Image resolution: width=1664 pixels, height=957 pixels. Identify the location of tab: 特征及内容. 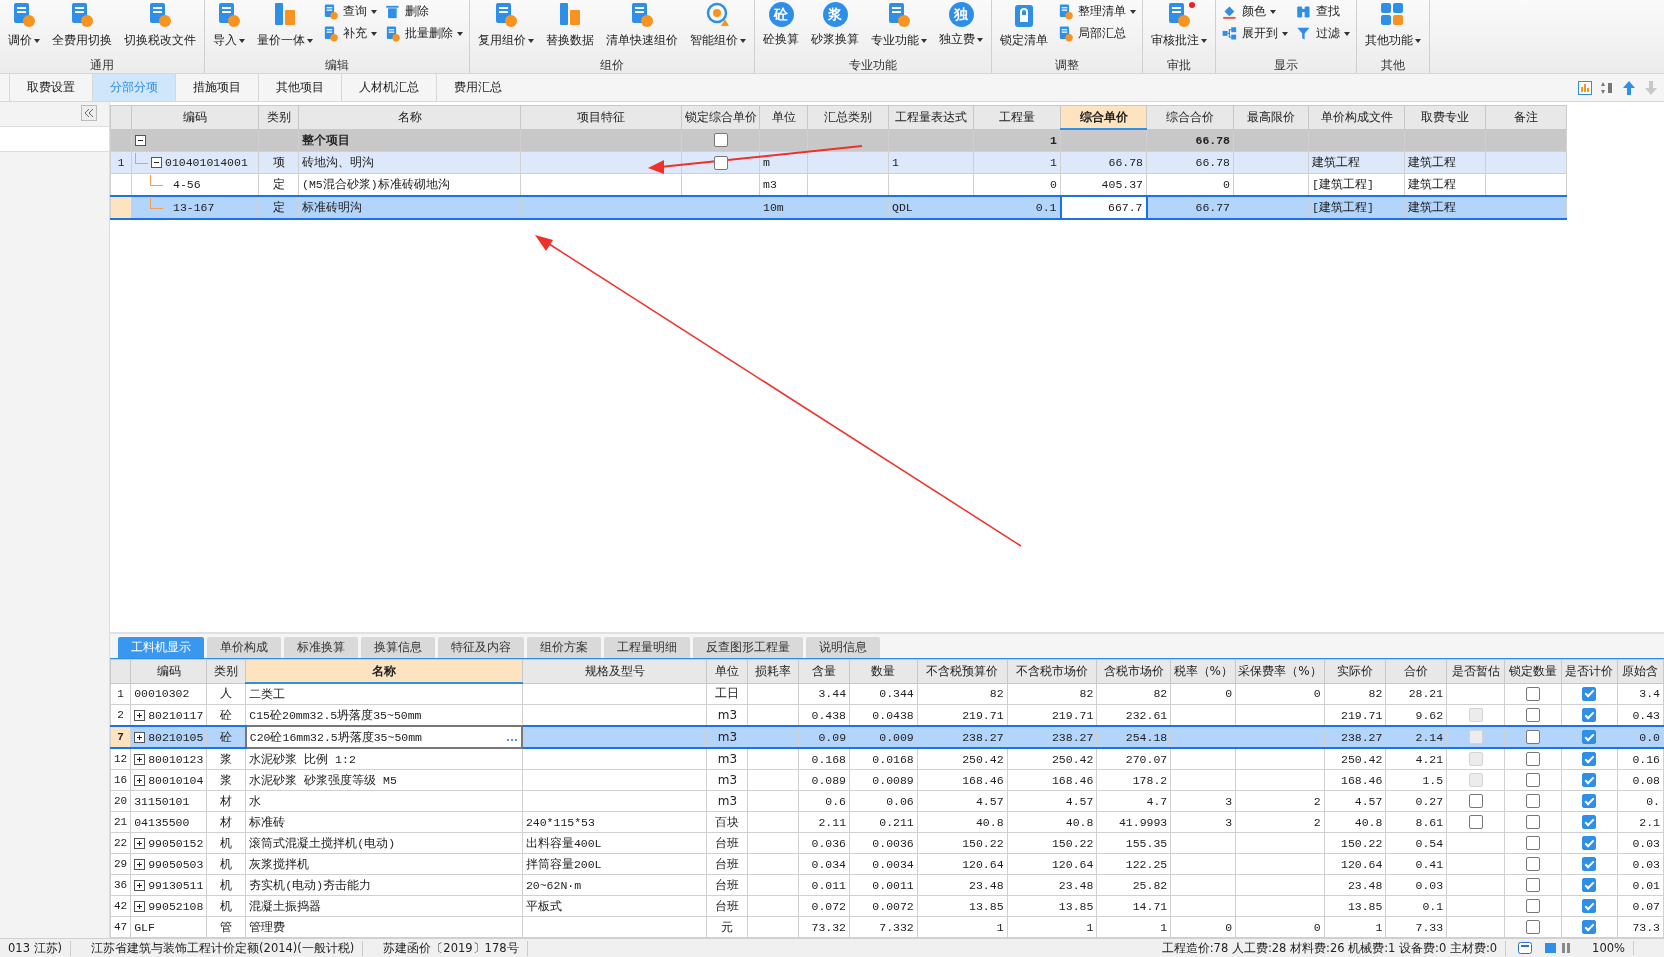
(481, 647).